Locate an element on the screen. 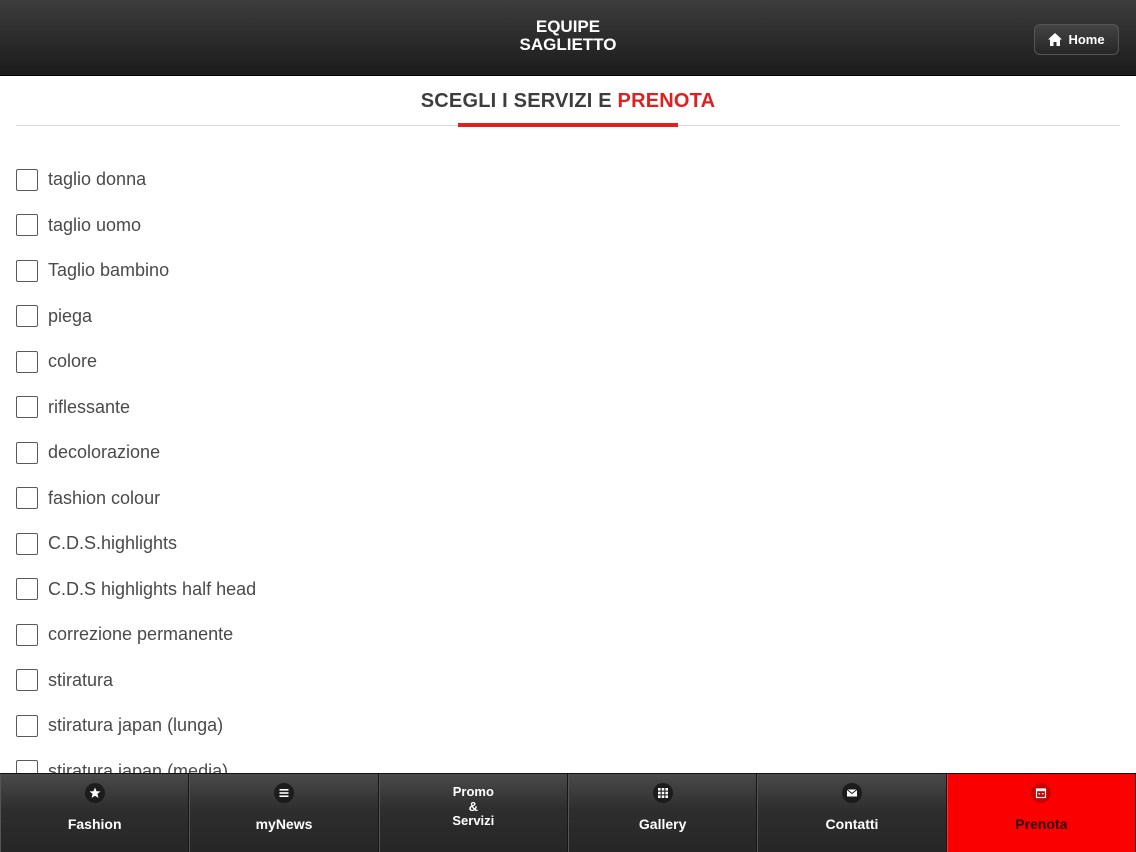 The height and width of the screenshot is (852, 1136). home-icon is located at coordinates (1055, 39).